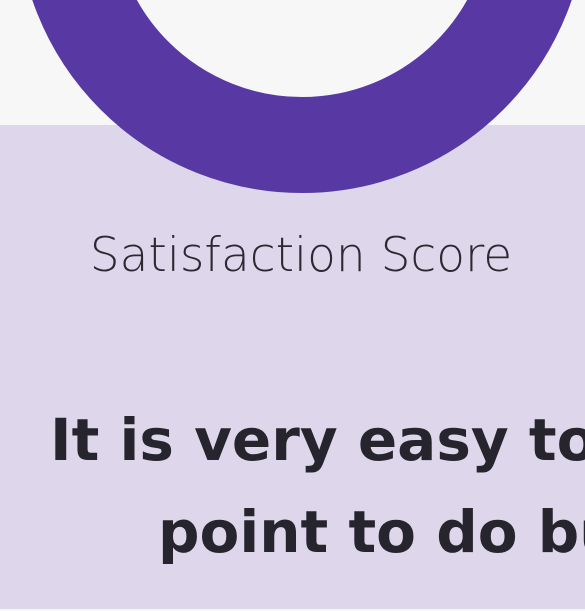 This screenshot has width=585, height=611. Describe the element at coordinates (317, 440) in the screenshot. I see `quote-line-1: It is very easy to` at that location.